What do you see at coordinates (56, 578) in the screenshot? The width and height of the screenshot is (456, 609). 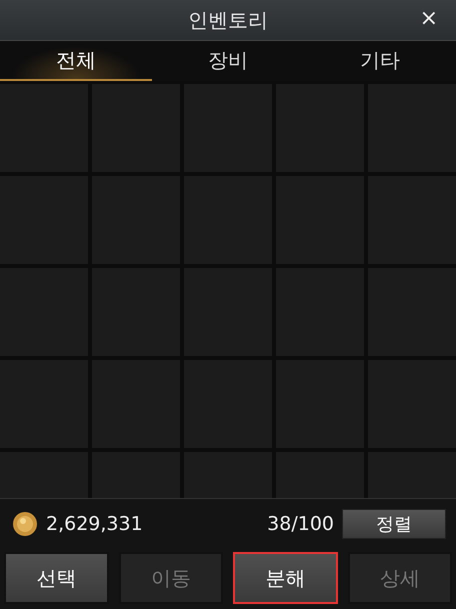 I see `action-button: 선택` at bounding box center [56, 578].